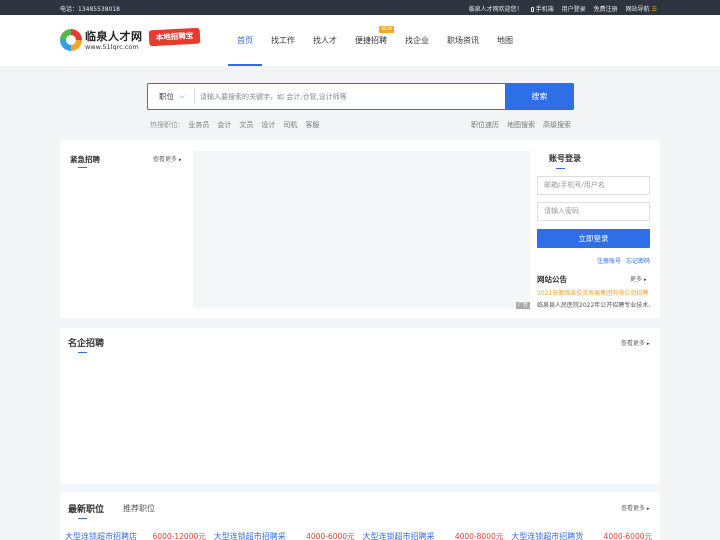 The image size is (720, 540). What do you see at coordinates (290, 125) in the screenshot?
I see `hot-keyword: 司机` at bounding box center [290, 125].